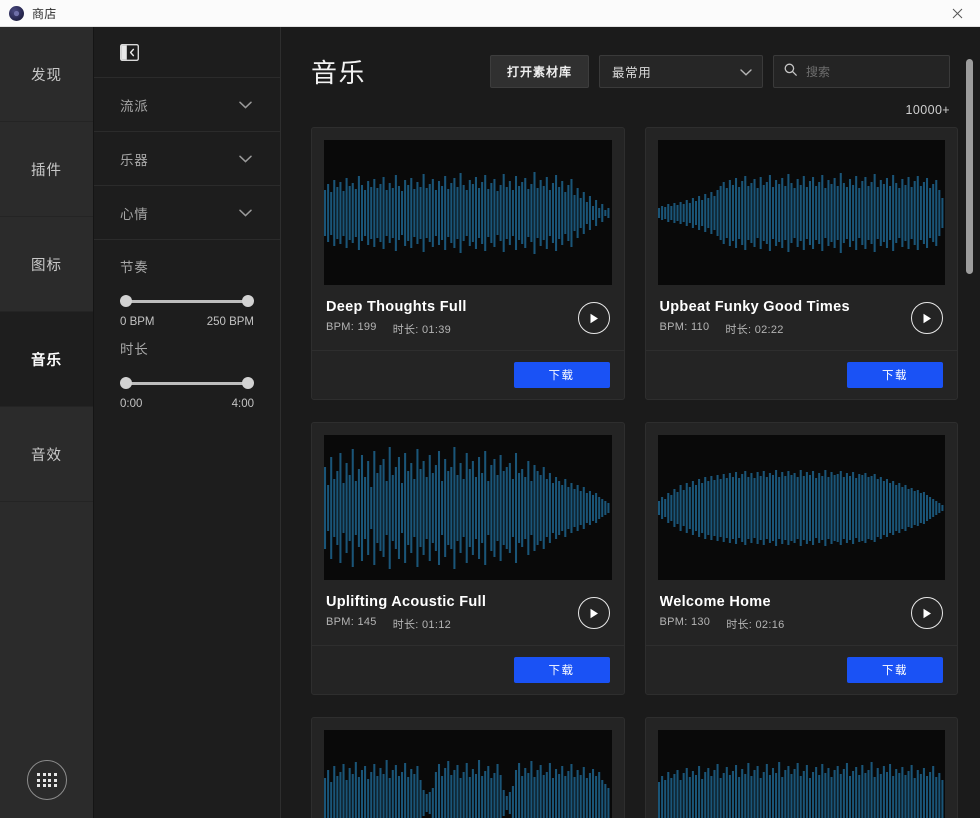 This screenshot has width=980, height=818. Describe the element at coordinates (46, 454) in the screenshot. I see `sidebar-item-sound-effects: 音效` at that location.